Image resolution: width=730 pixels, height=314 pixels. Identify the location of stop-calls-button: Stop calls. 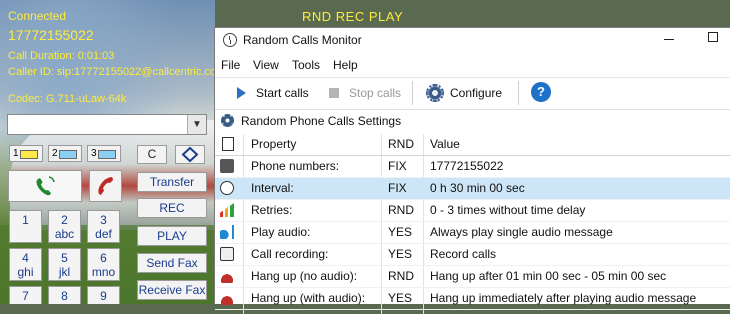
(365, 93).